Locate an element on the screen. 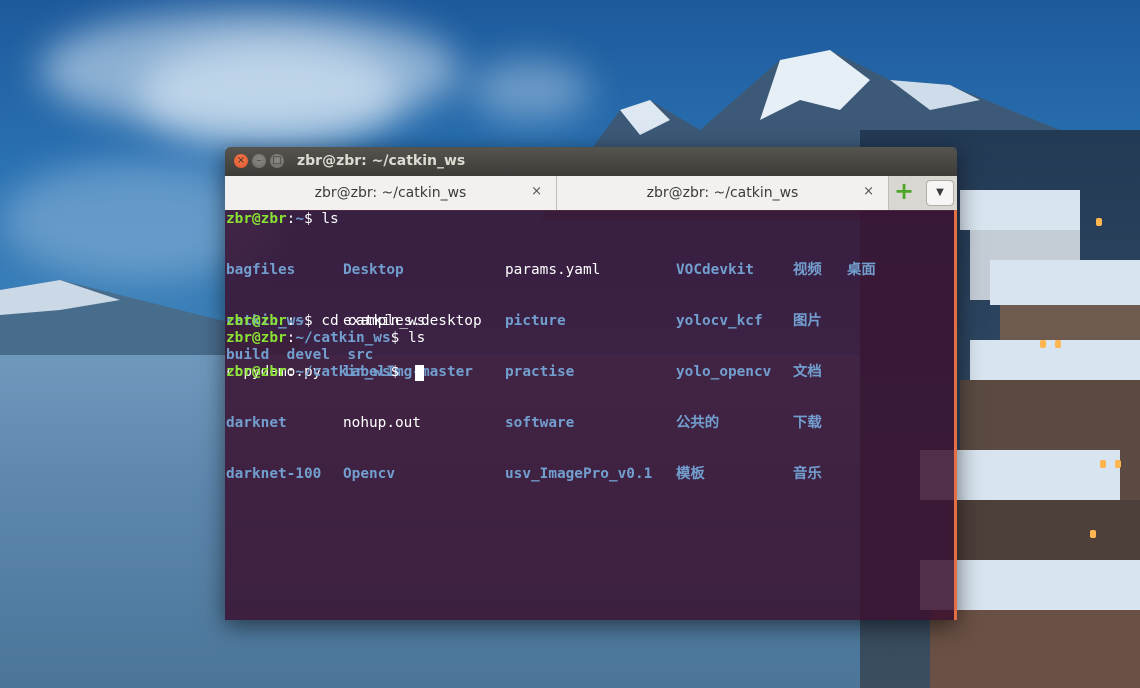 The width and height of the screenshot is (1140, 688). minimize-icon: – is located at coordinates (259, 160).